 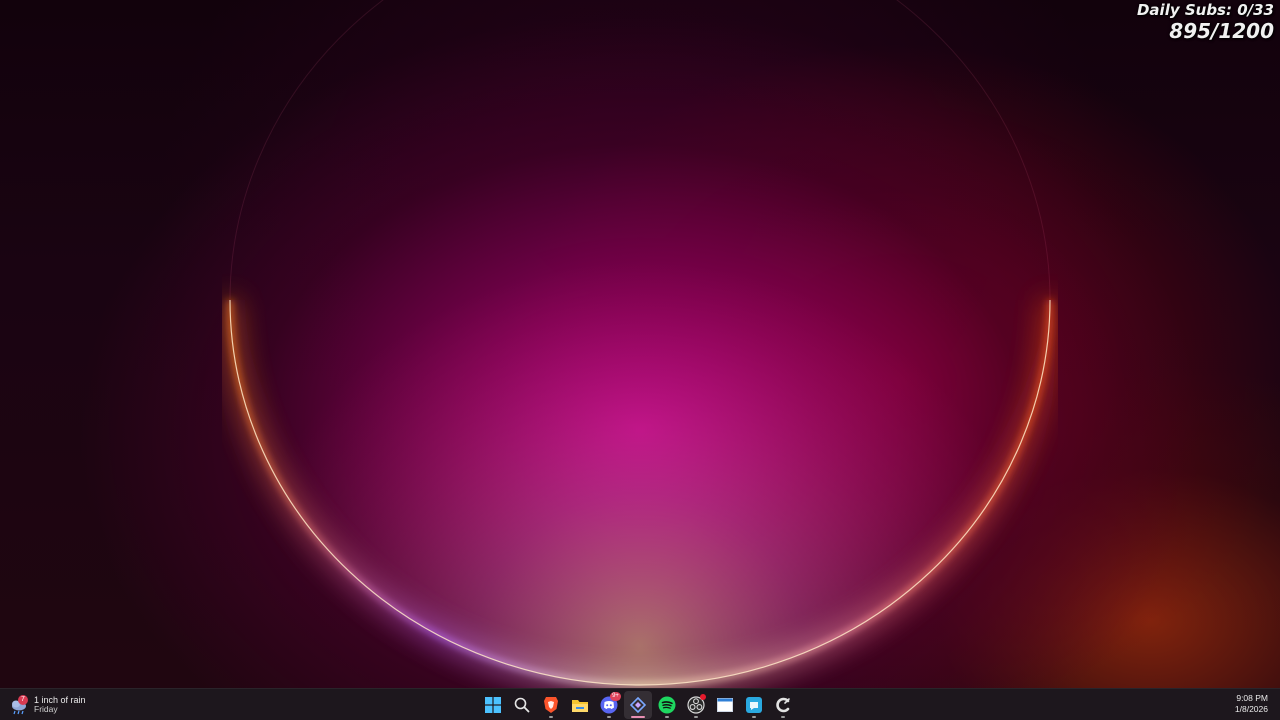 I want to click on obs-taskbar-button, so click(x=696, y=705).